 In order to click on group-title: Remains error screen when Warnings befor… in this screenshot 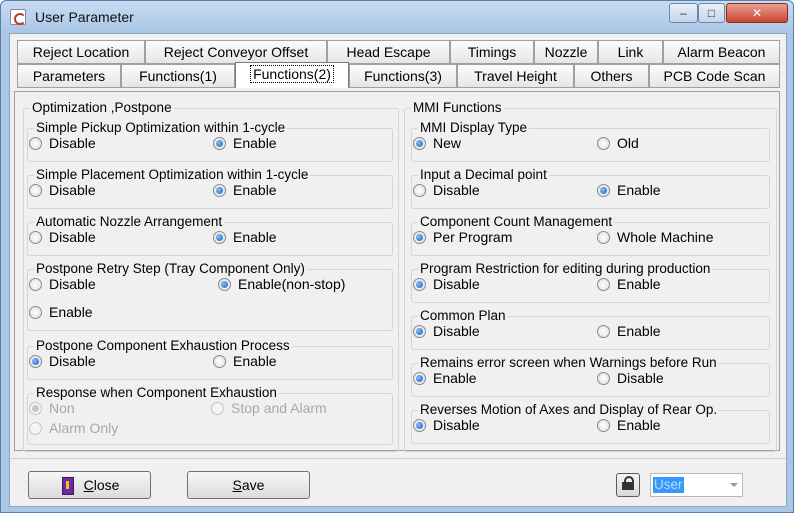, I will do `click(568, 363)`.